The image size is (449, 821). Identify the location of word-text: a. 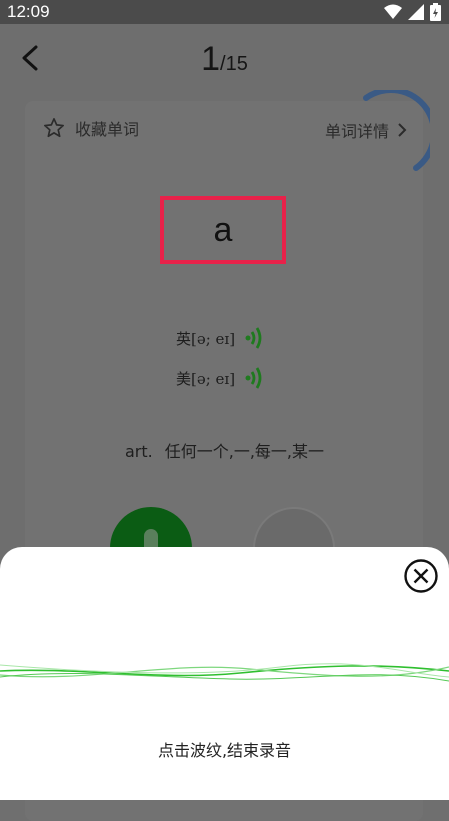
(223, 229).